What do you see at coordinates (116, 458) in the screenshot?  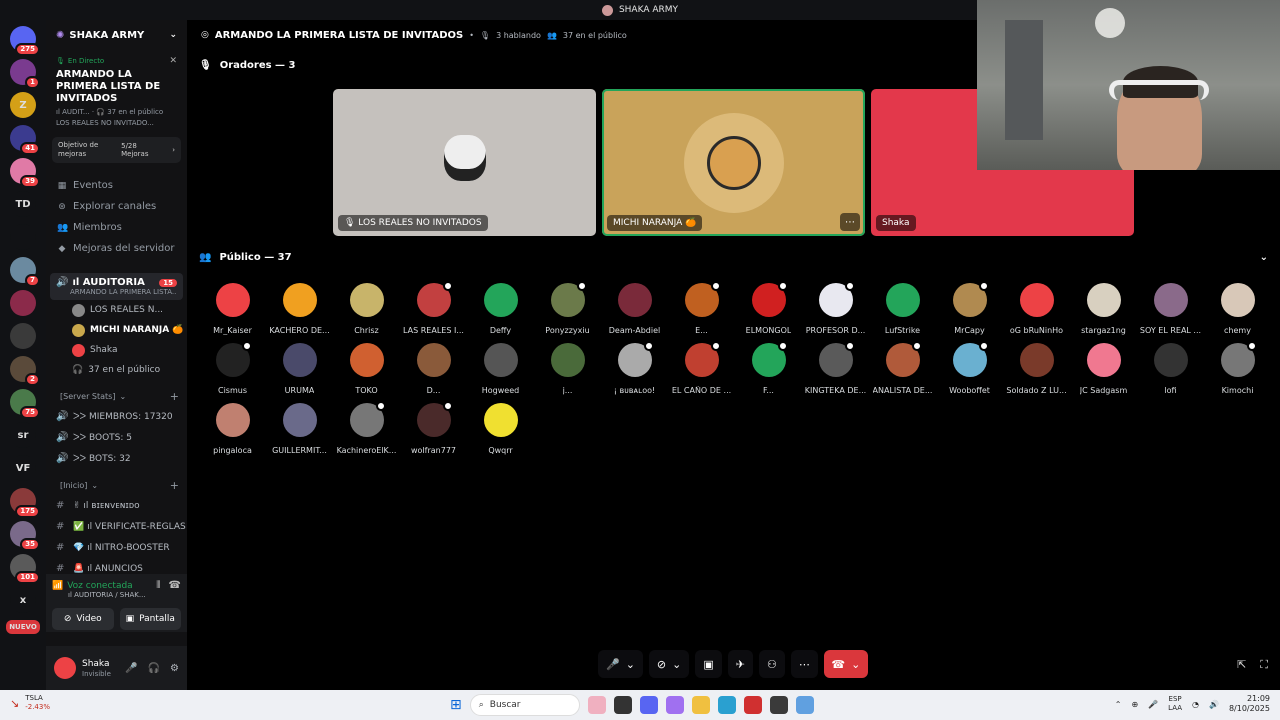 I see `channel-item: 🔊 ᐳᐳ BOTS: 32` at bounding box center [116, 458].